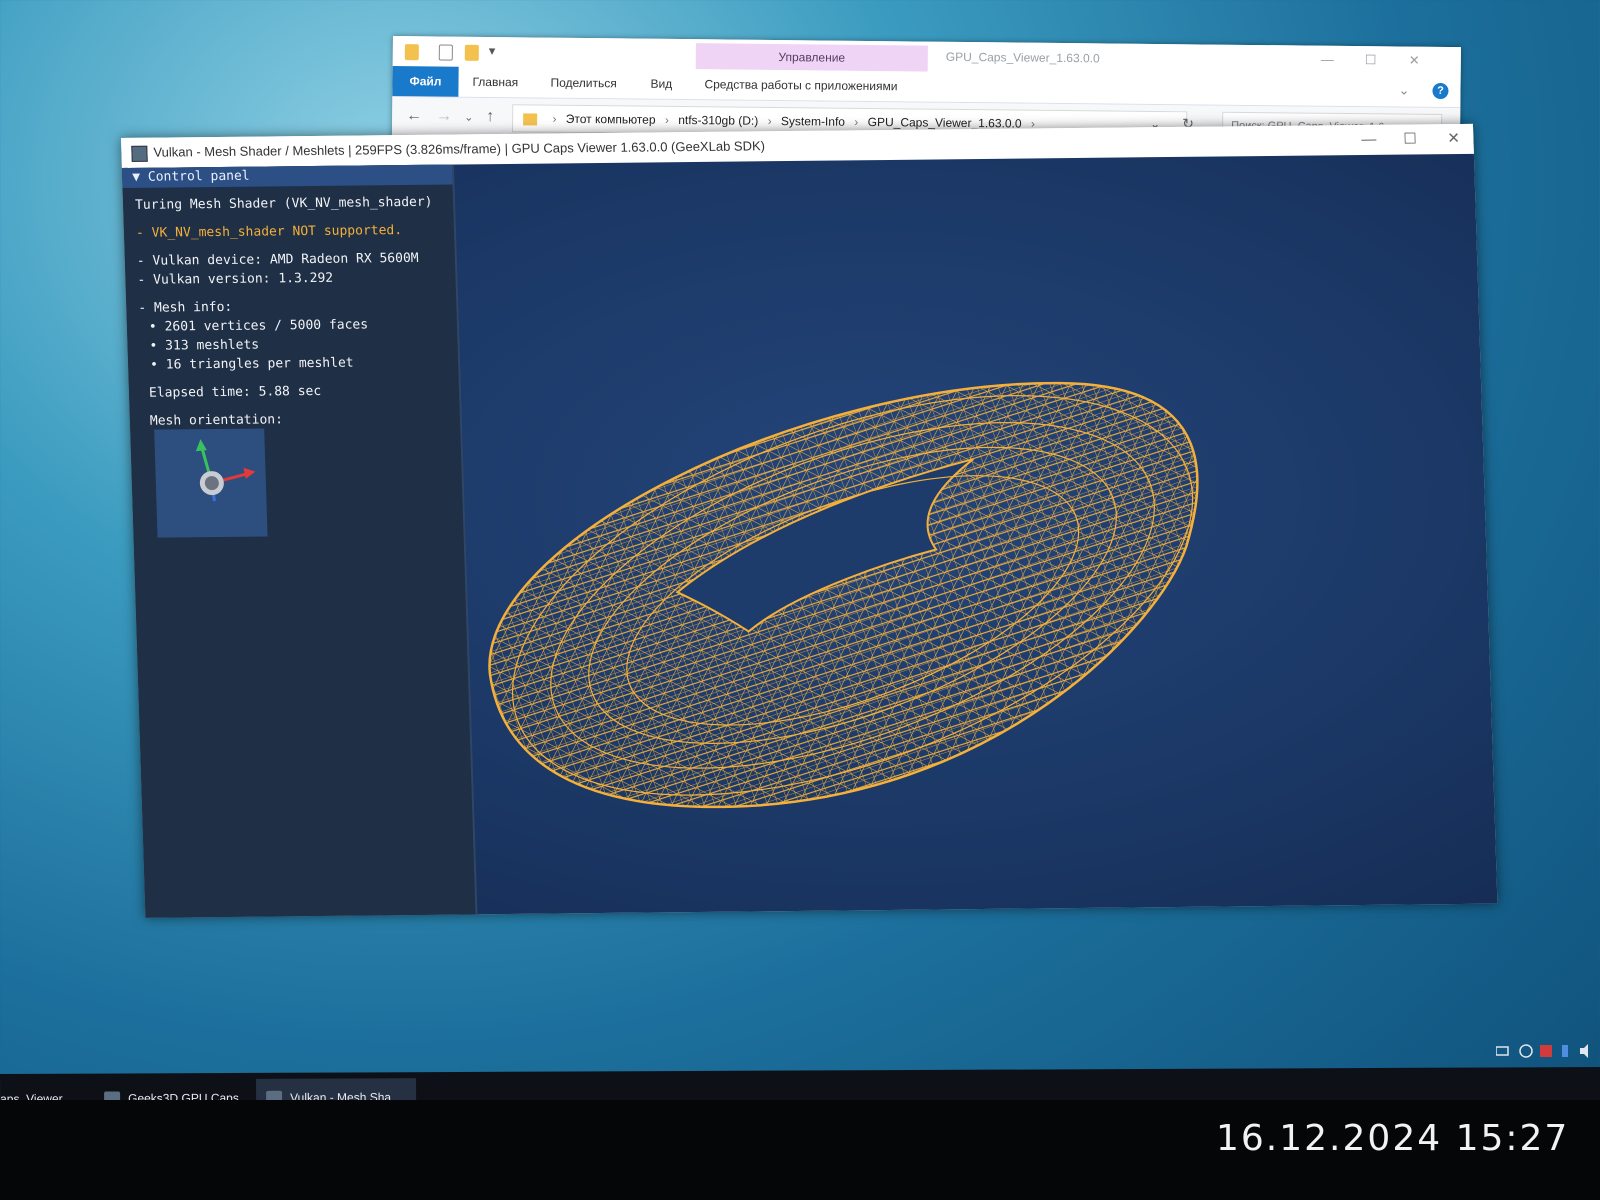 Image resolution: width=1600 pixels, height=1200 pixels. I want to click on new-folder-icon, so click(471, 52).